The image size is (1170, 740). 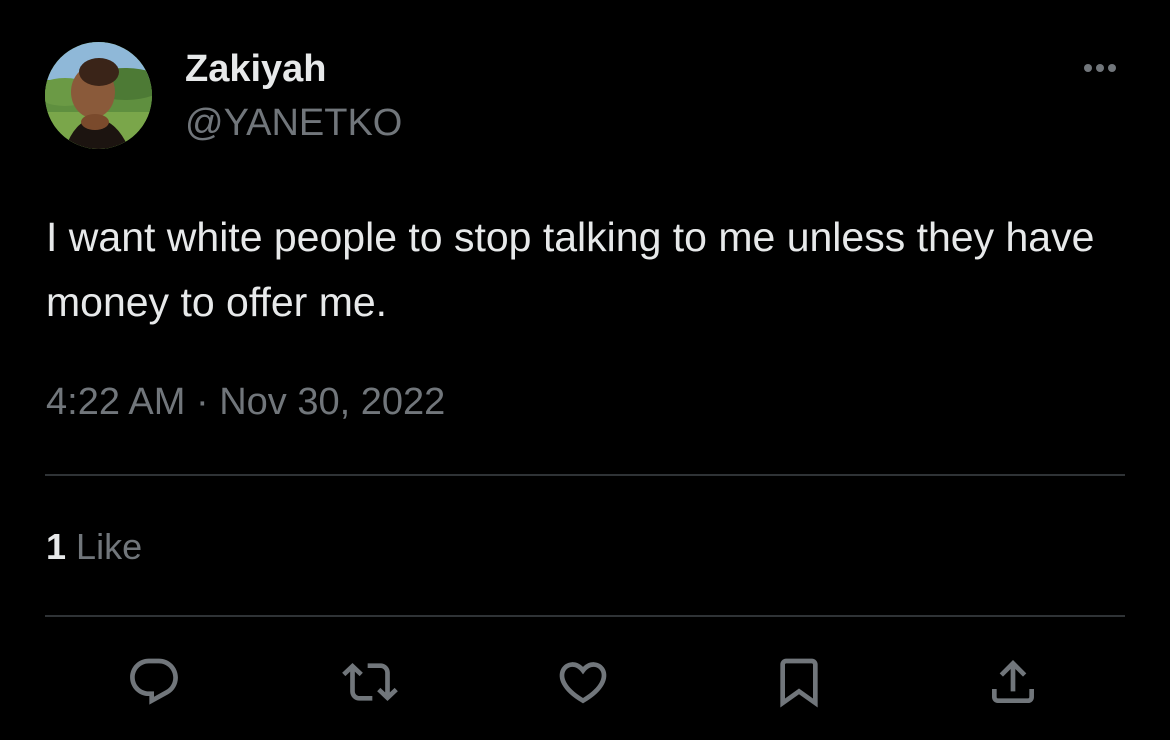 I want to click on more-options-button, so click(x=1100, y=68).